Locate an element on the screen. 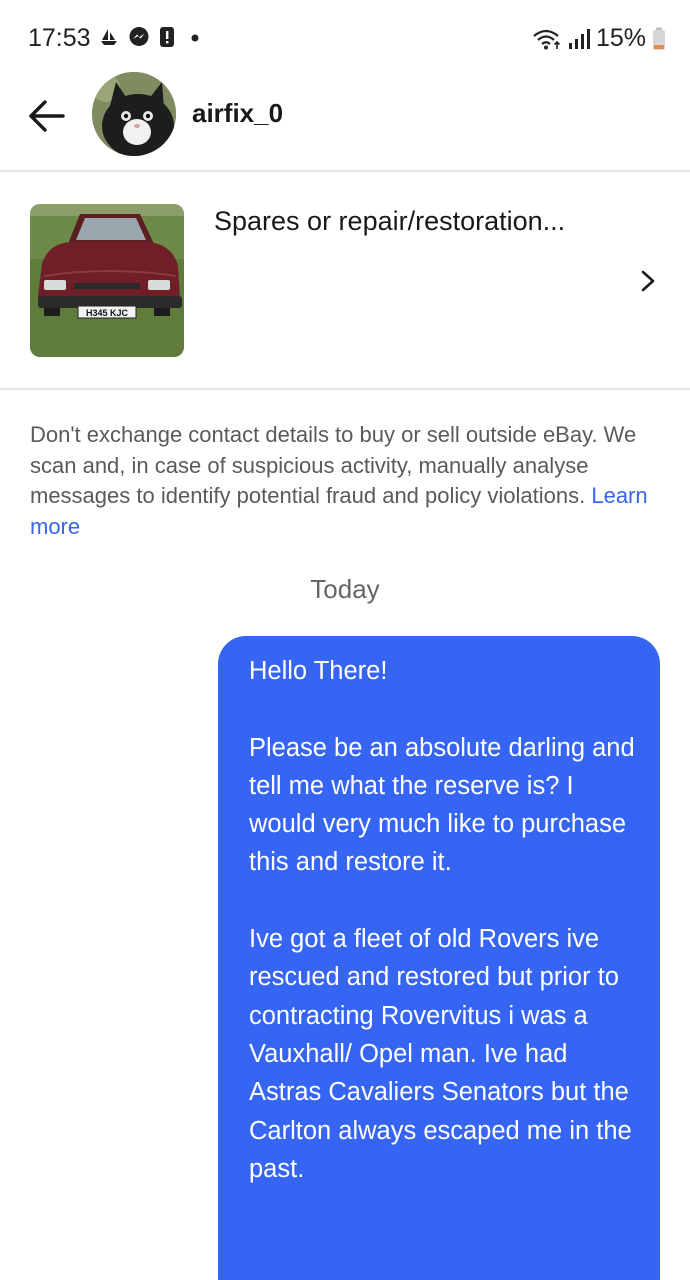 The image size is (690, 1280). wifi-icon is located at coordinates (547, 39).